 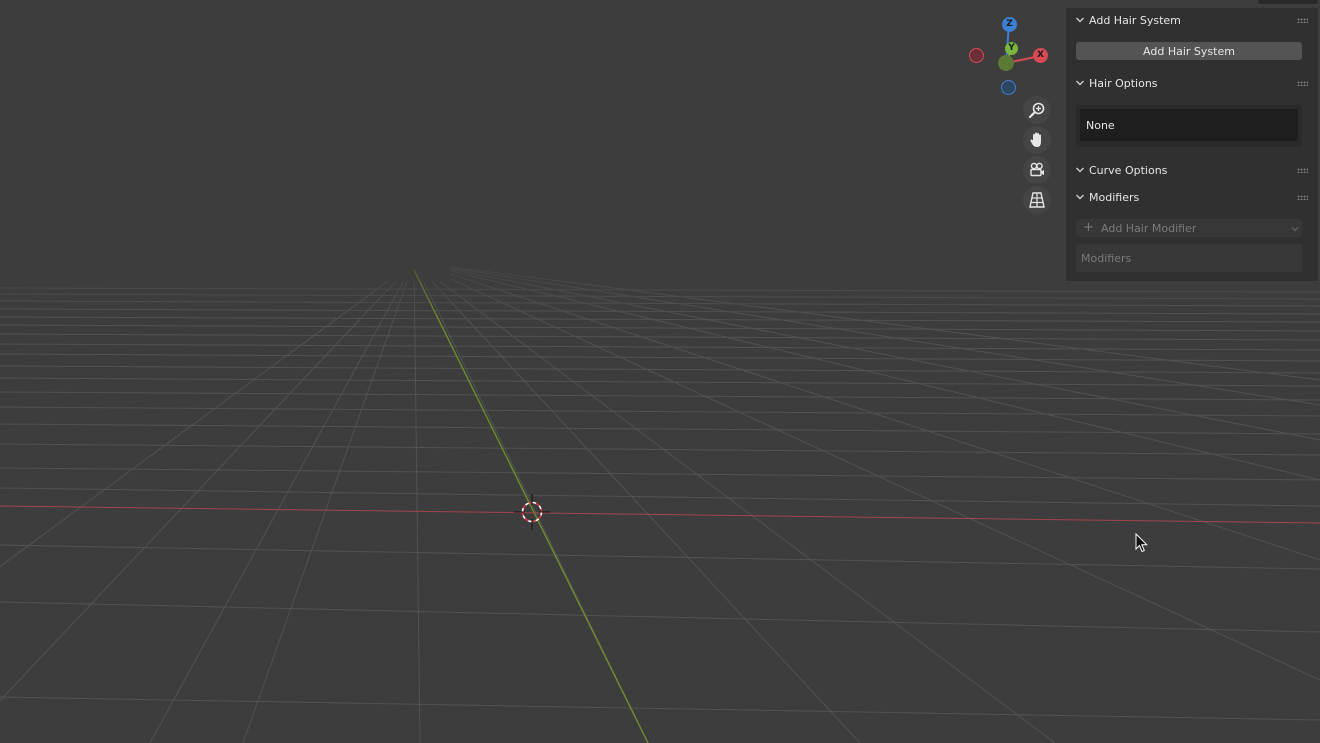 What do you see at coordinates (660, 514) in the screenshot?
I see `x-axis-line` at bounding box center [660, 514].